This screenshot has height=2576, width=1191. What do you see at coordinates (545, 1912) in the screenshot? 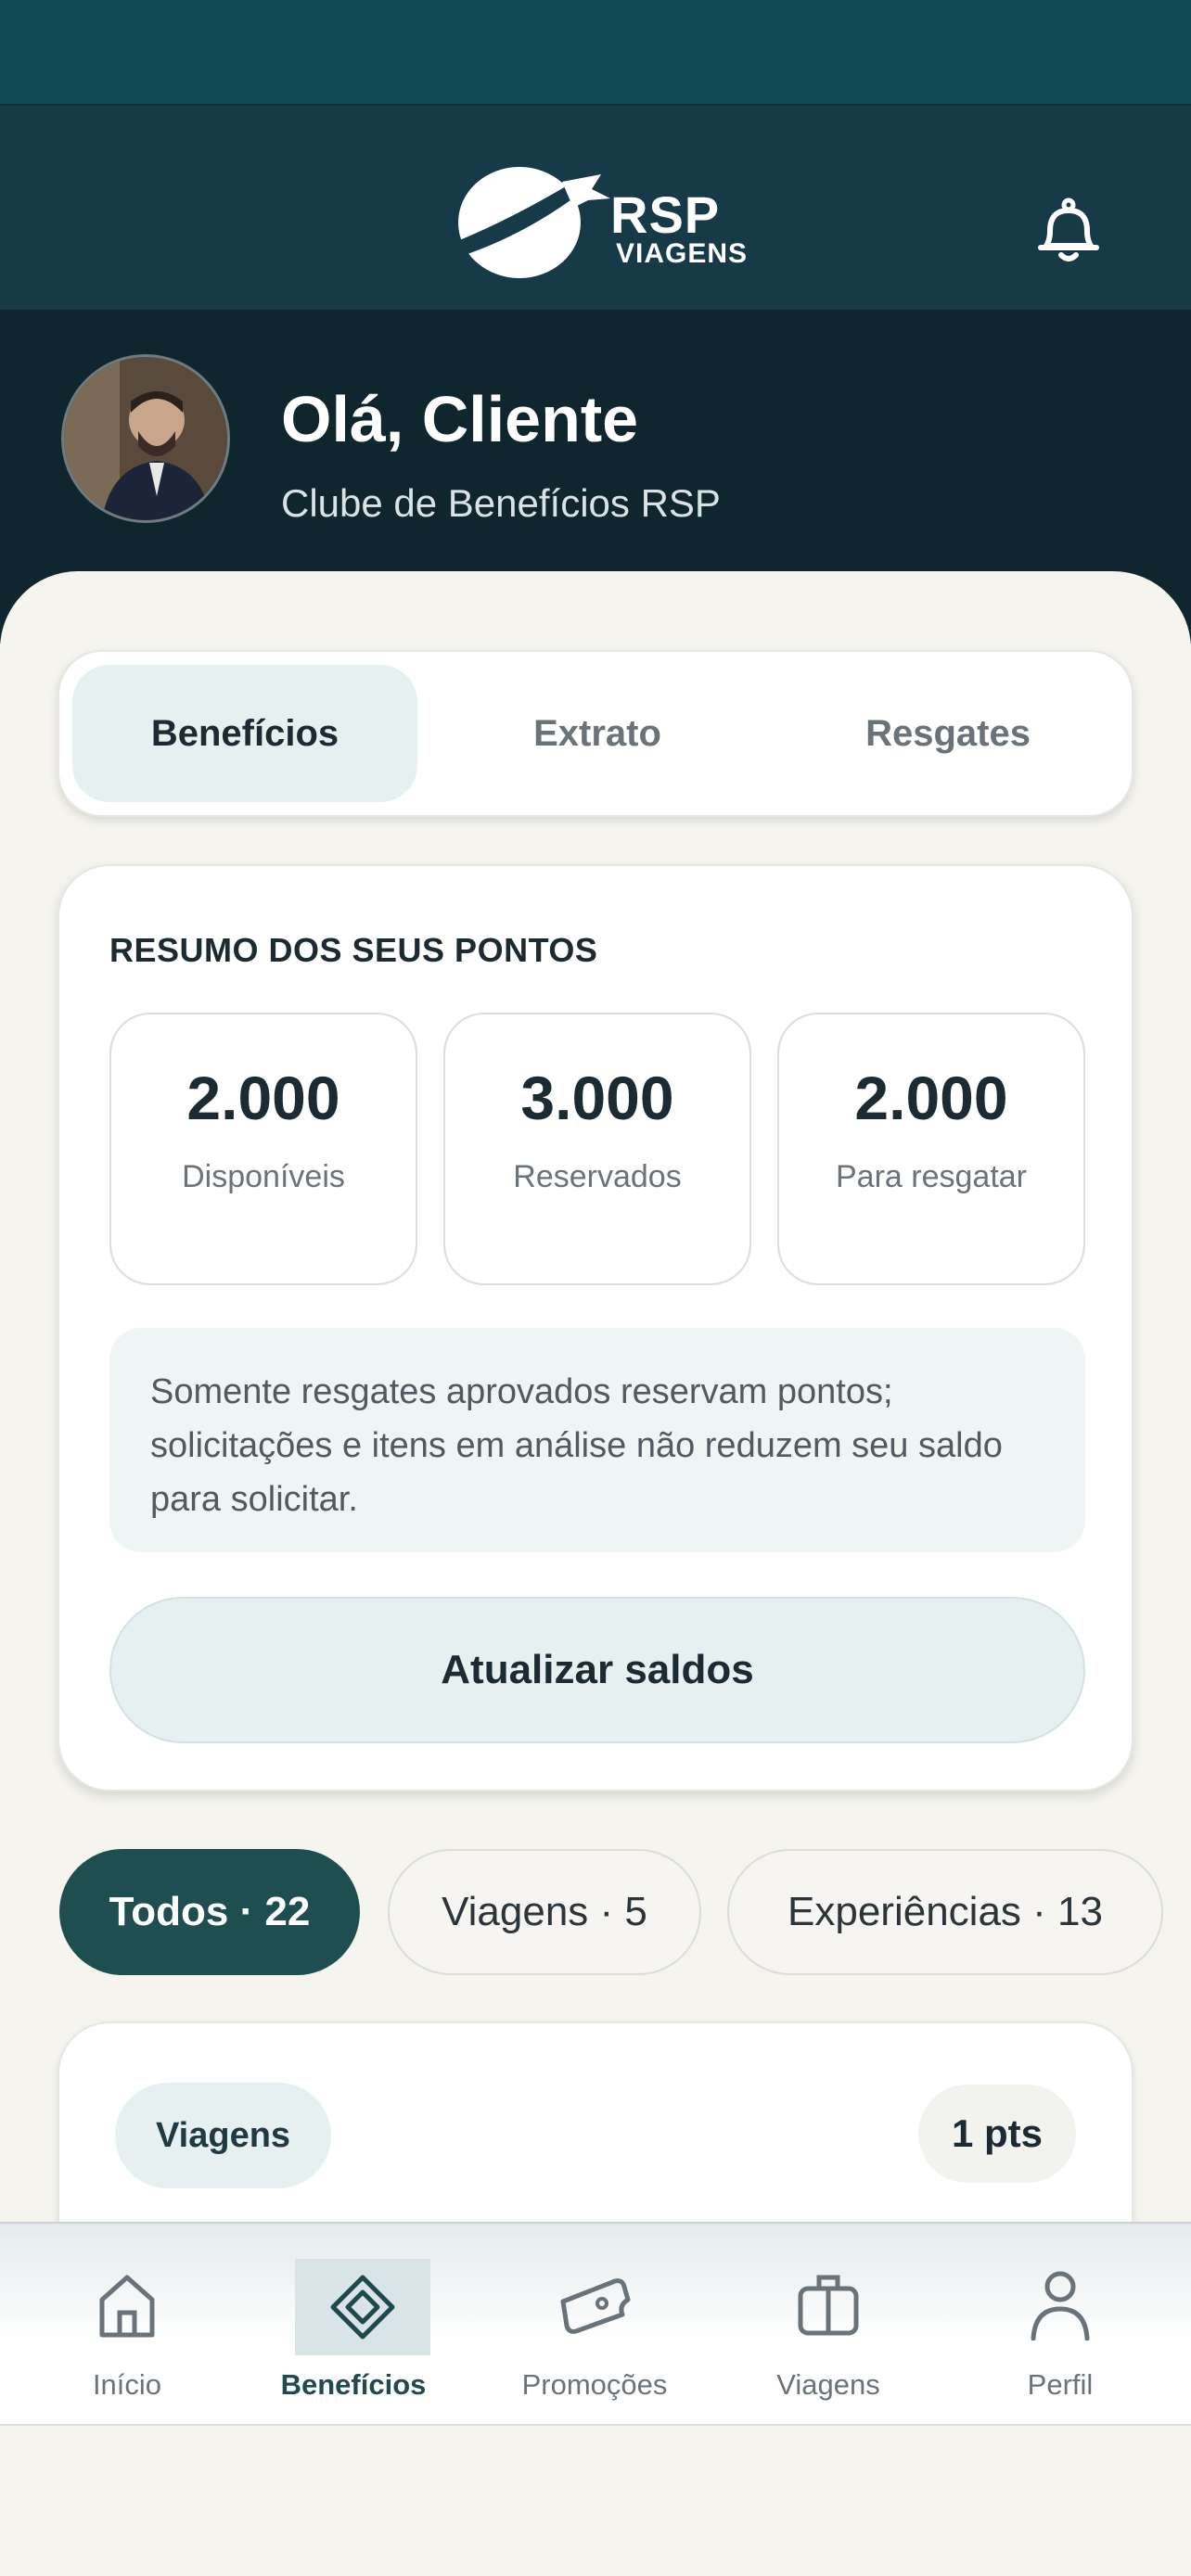
I see `filter-chip-viagens: Viagens · 5` at bounding box center [545, 1912].